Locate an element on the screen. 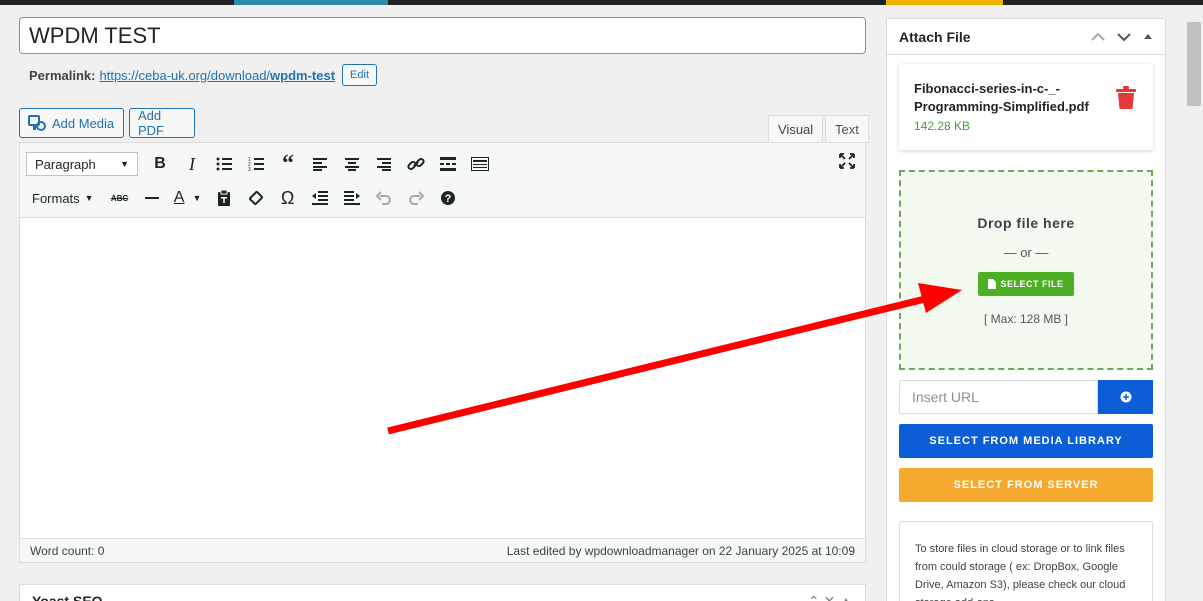 The width and height of the screenshot is (1203, 601). media-icon is located at coordinates (37, 123).